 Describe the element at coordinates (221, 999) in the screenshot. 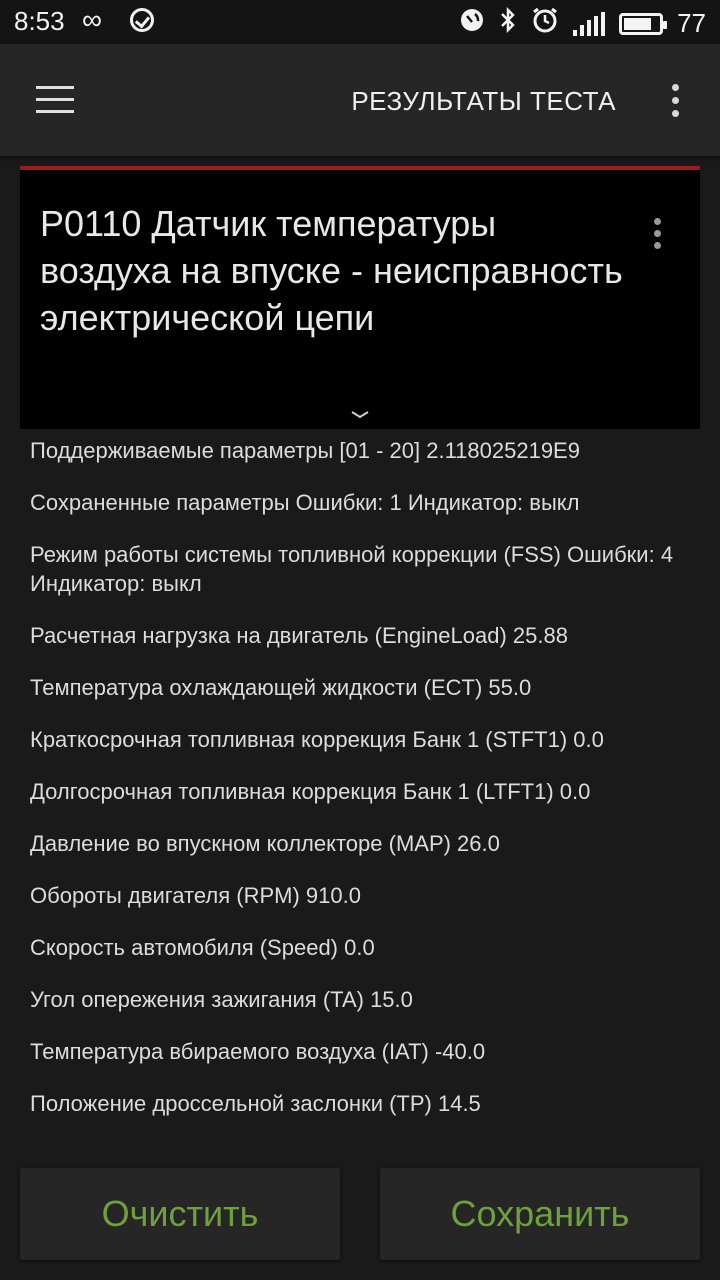

I see `list-item: Угол опережения зажигания (TA) 15.0` at that location.